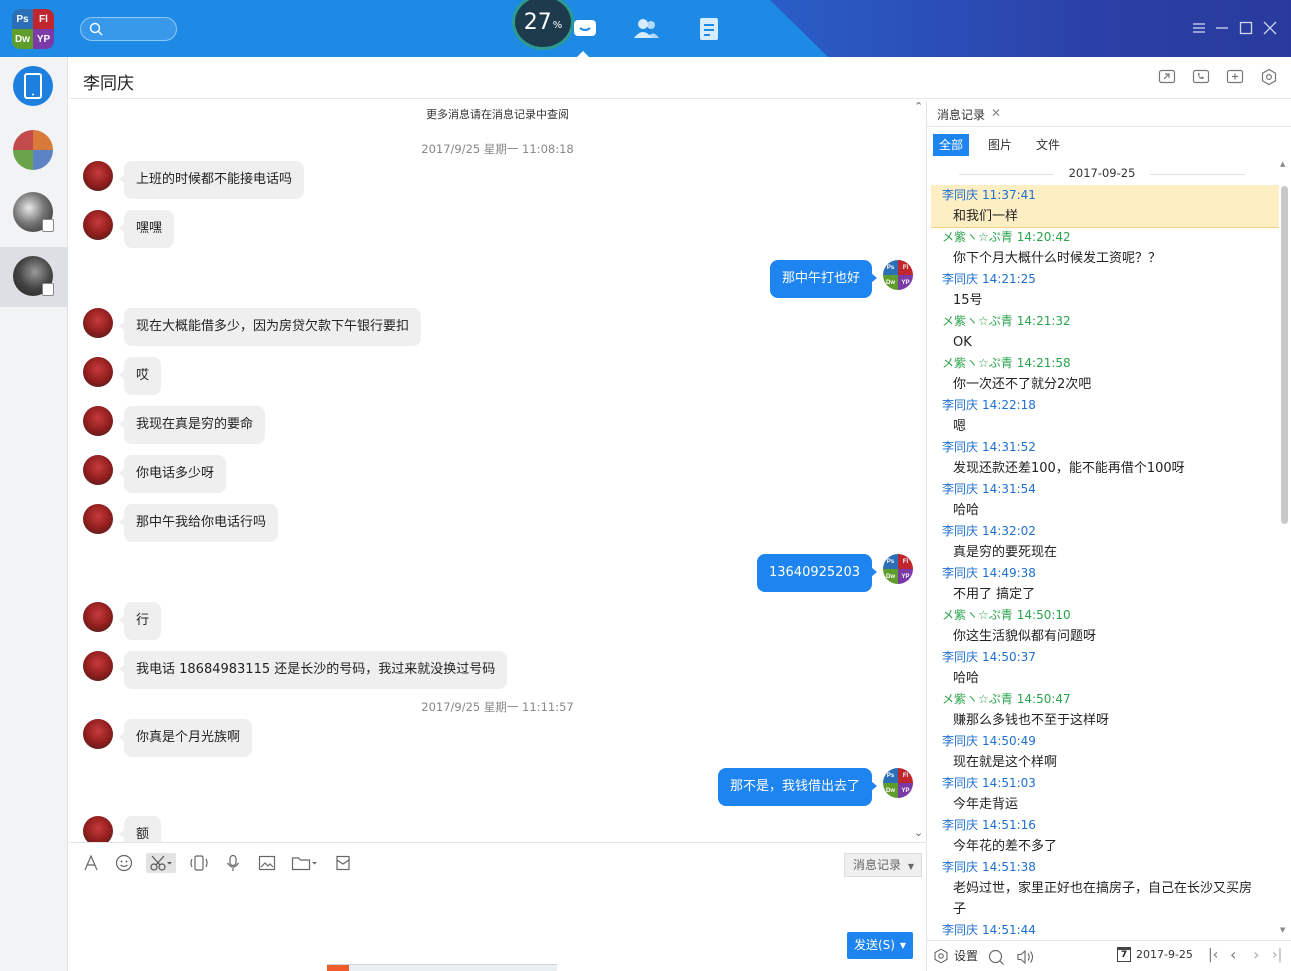 The height and width of the screenshot is (971, 1291). What do you see at coordinates (305, 863) in the screenshot?
I see `folder-icon` at bounding box center [305, 863].